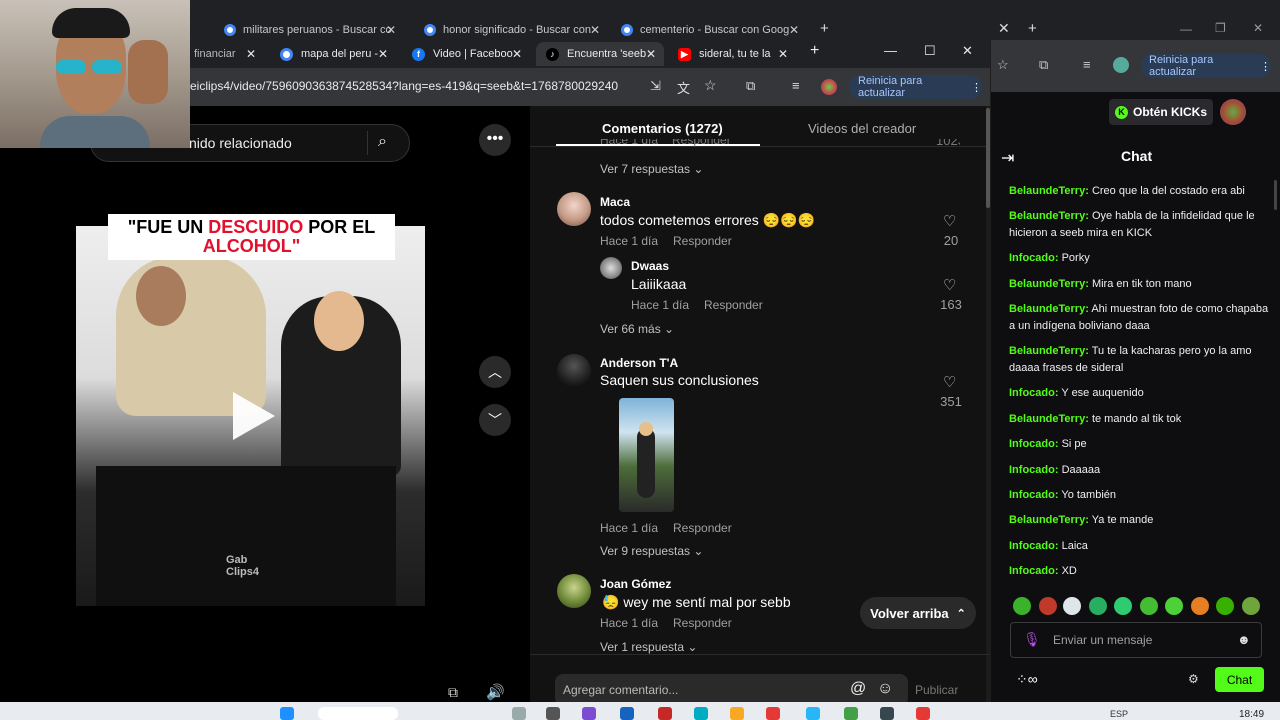  I want to click on file-explorer-icon, so click(737, 713).